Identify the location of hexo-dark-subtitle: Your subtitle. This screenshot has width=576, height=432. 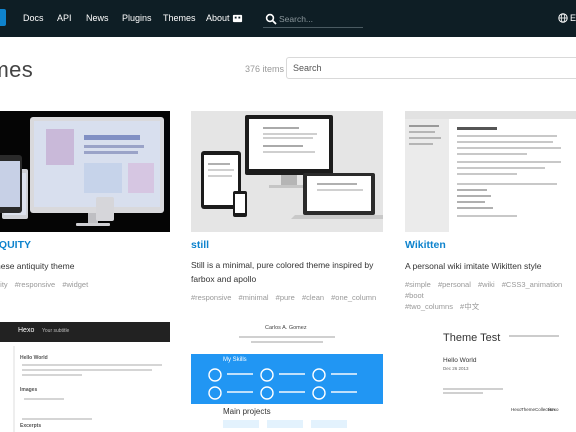
(56, 331).